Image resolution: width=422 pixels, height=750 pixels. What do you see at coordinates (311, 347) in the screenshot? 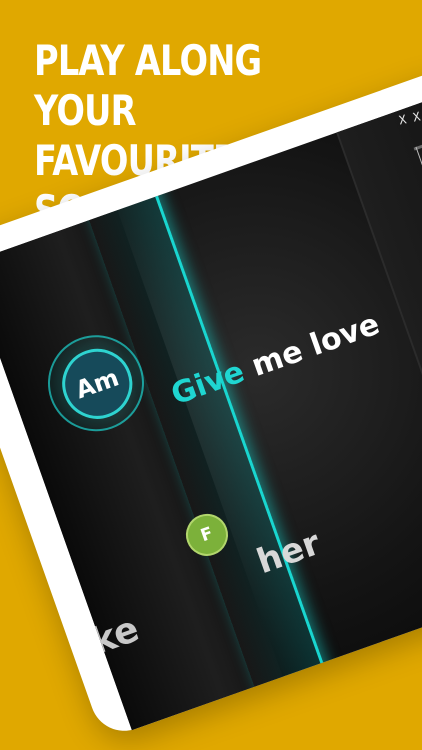
I see `lyric-rest: me love` at bounding box center [311, 347].